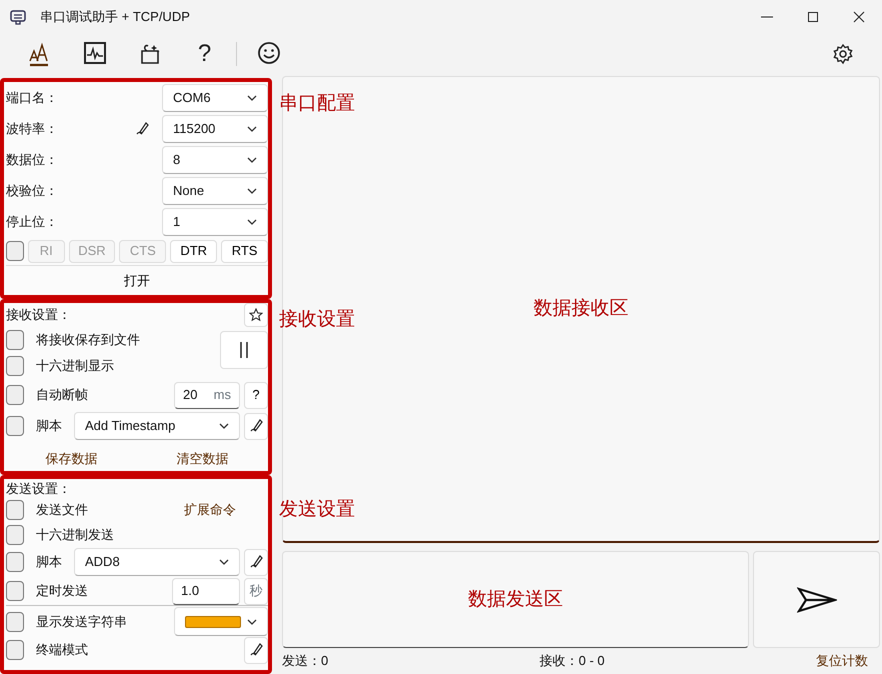 This screenshot has height=674, width=882. Describe the element at coordinates (244, 251) in the screenshot. I see `signal-button: RTS` at that location.